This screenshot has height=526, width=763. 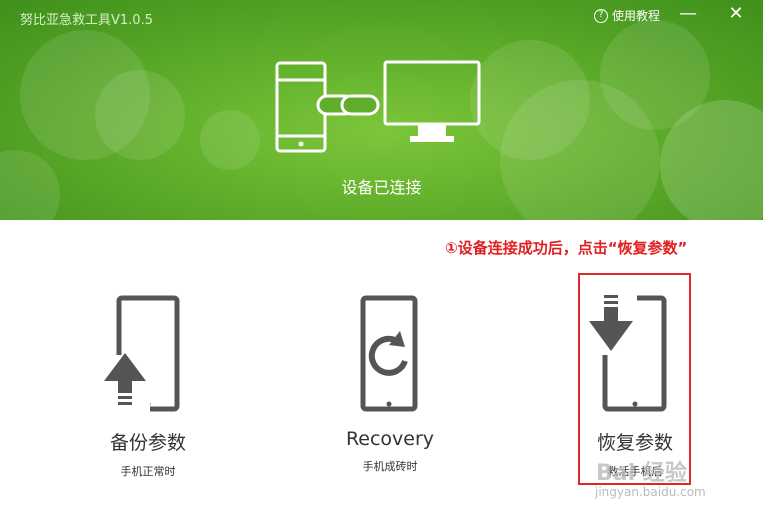 I want to click on minimize-button: —, so click(x=688, y=14).